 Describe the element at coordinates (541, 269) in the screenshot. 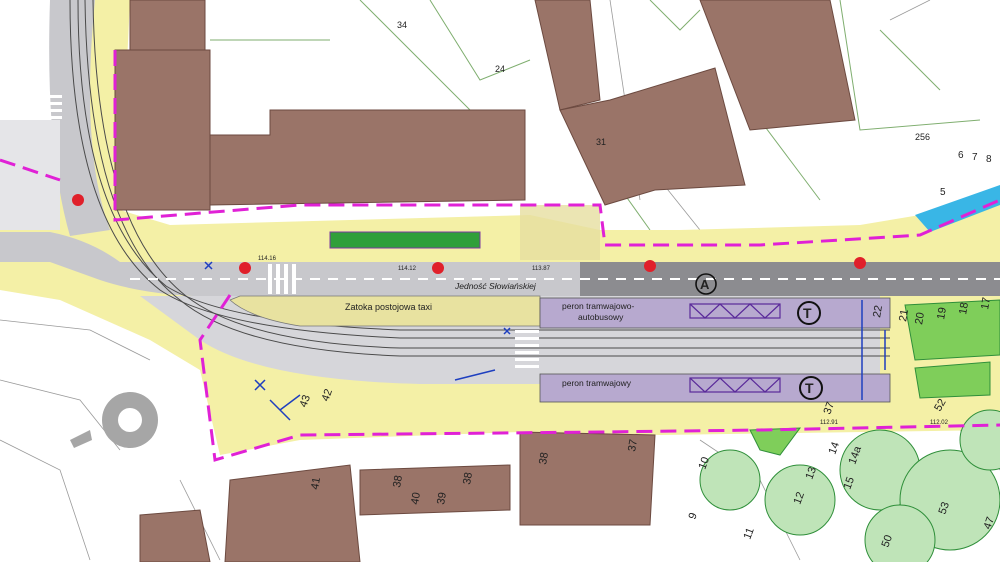

I see `elevation-mark: 113.87` at that location.